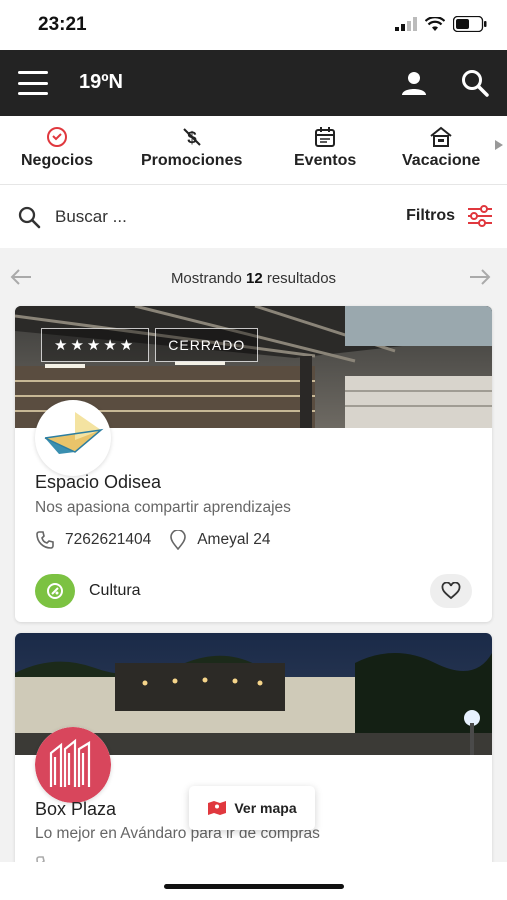 This screenshot has width=507, height=900. I want to click on results-pagination: Mostrando 12 resultados, so click(253, 279).